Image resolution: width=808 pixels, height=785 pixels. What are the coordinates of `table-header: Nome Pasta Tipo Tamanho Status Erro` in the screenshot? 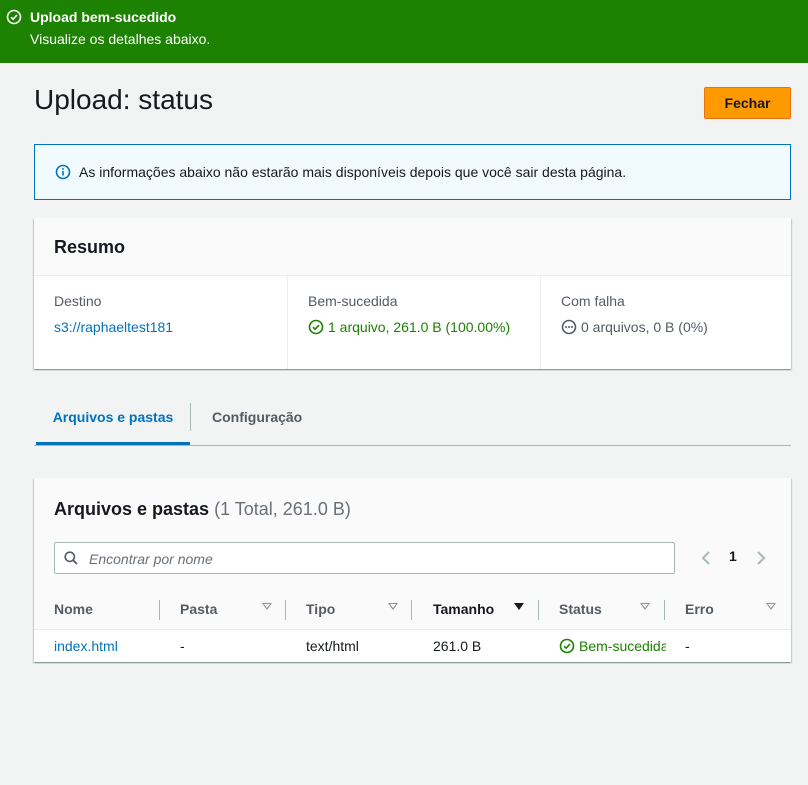 It's located at (412, 610).